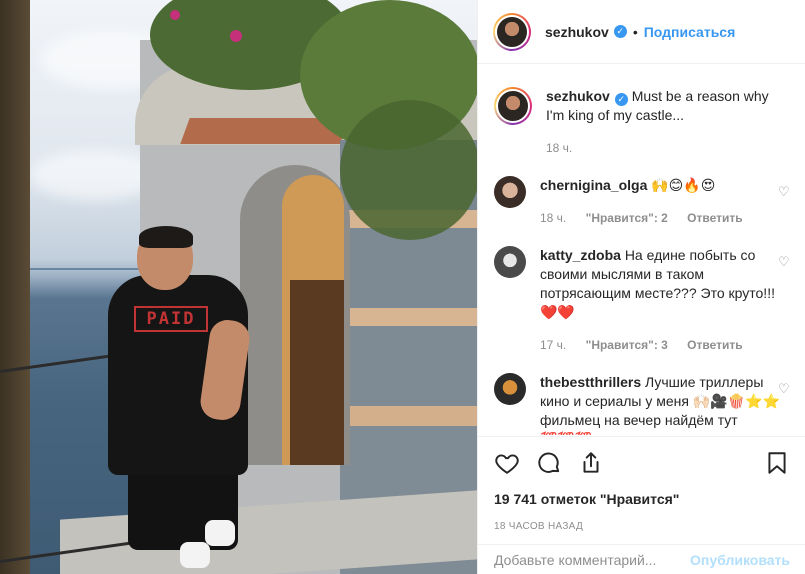 The width and height of the screenshot is (805, 574). I want to click on interior, so click(317, 372).